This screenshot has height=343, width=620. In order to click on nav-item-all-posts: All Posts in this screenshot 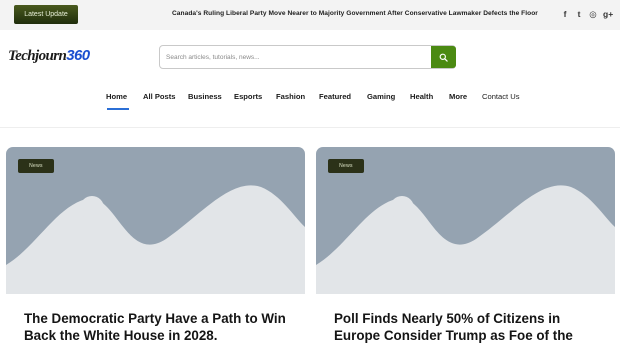, I will do `click(159, 96)`.